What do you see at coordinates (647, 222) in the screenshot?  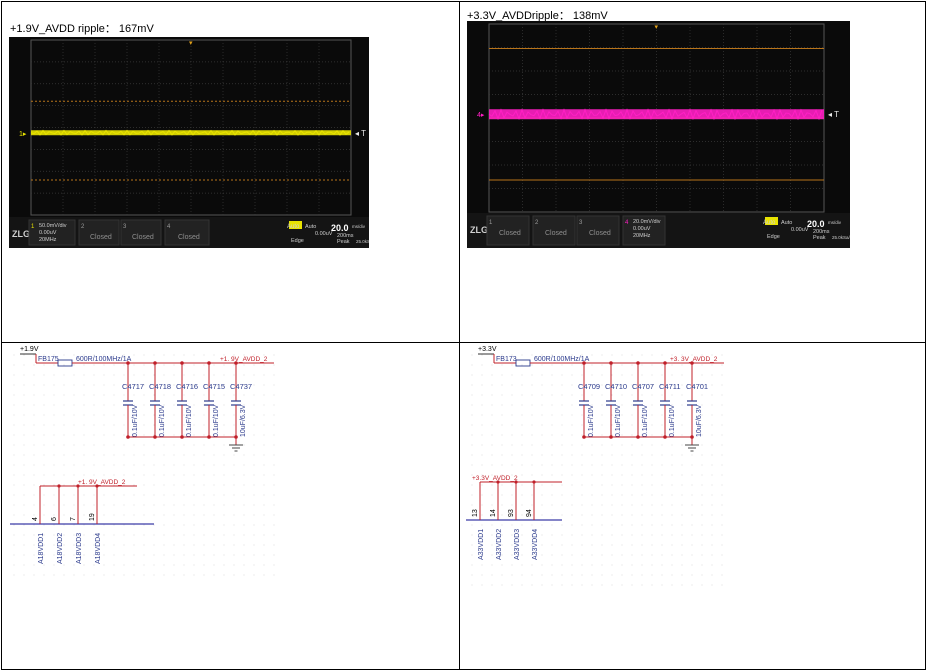 I see `channel-scale: 20.0mV/div` at bounding box center [647, 222].